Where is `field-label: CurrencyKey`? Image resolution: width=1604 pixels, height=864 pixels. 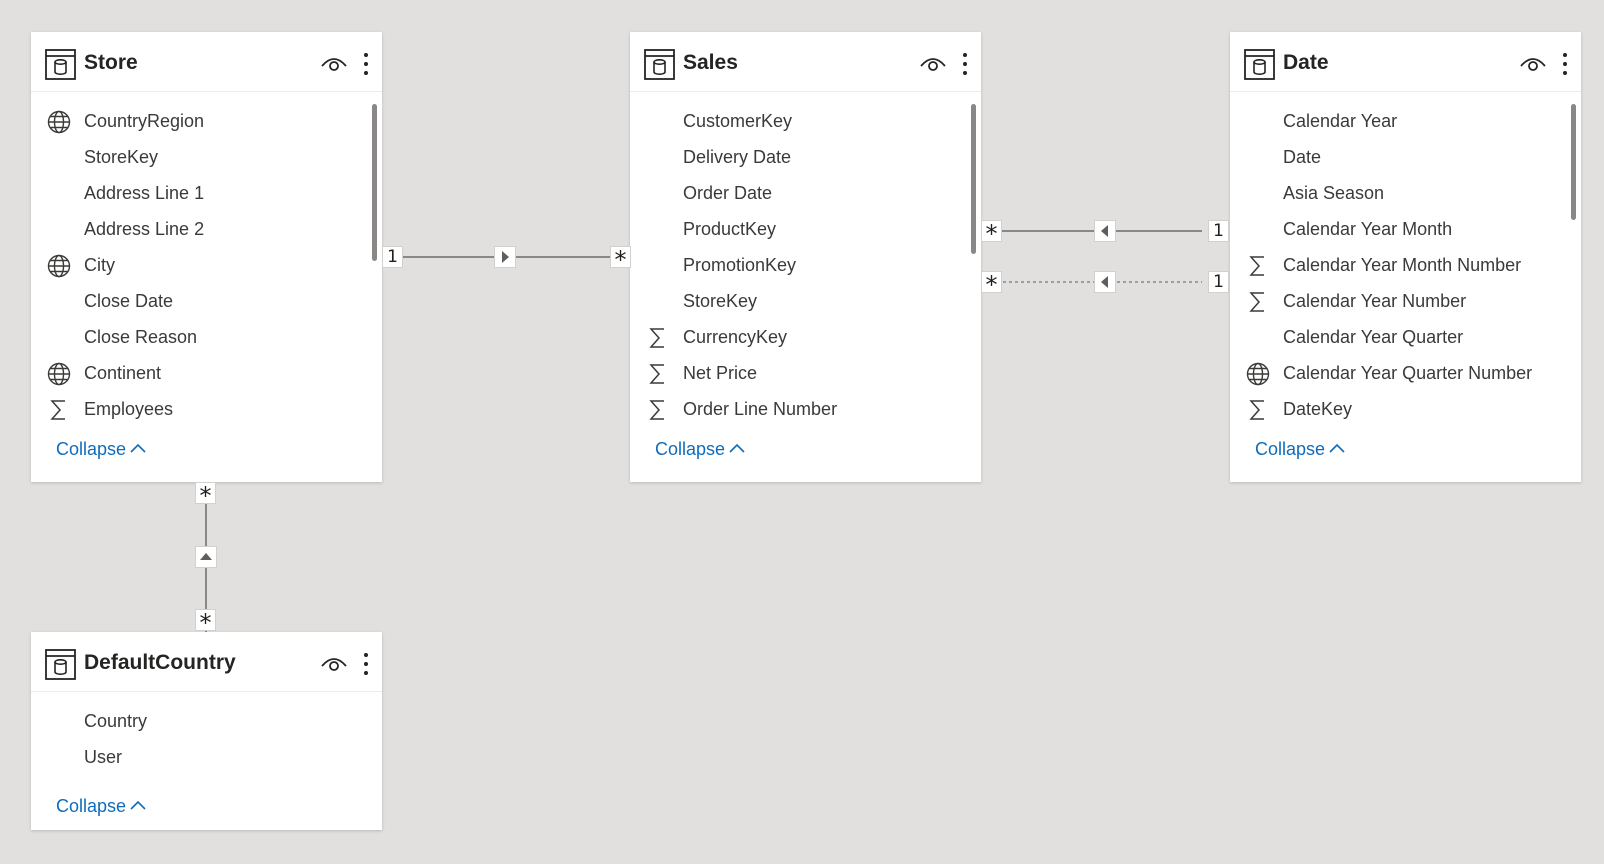 field-label: CurrencyKey is located at coordinates (735, 337).